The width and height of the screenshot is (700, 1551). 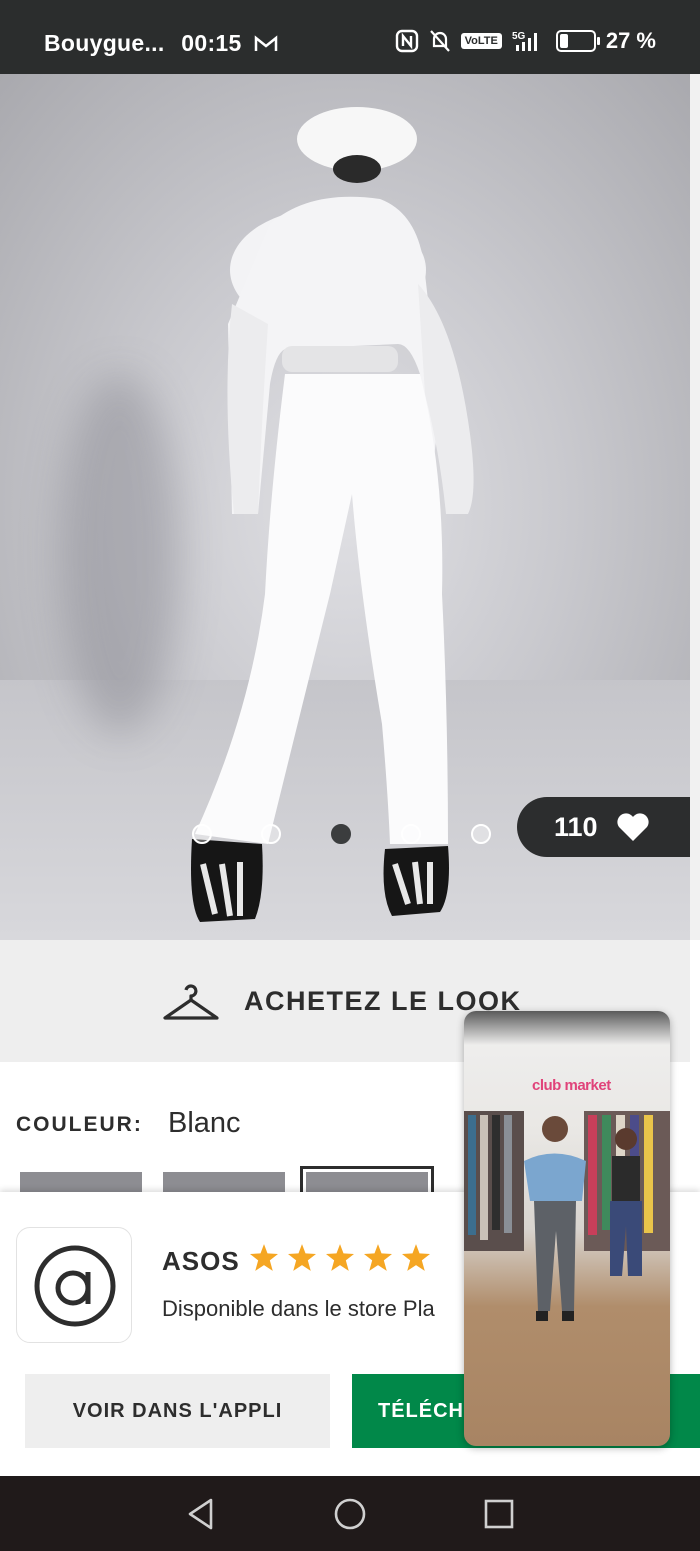 What do you see at coordinates (567, 1216) in the screenshot?
I see `video-frame` at bounding box center [567, 1216].